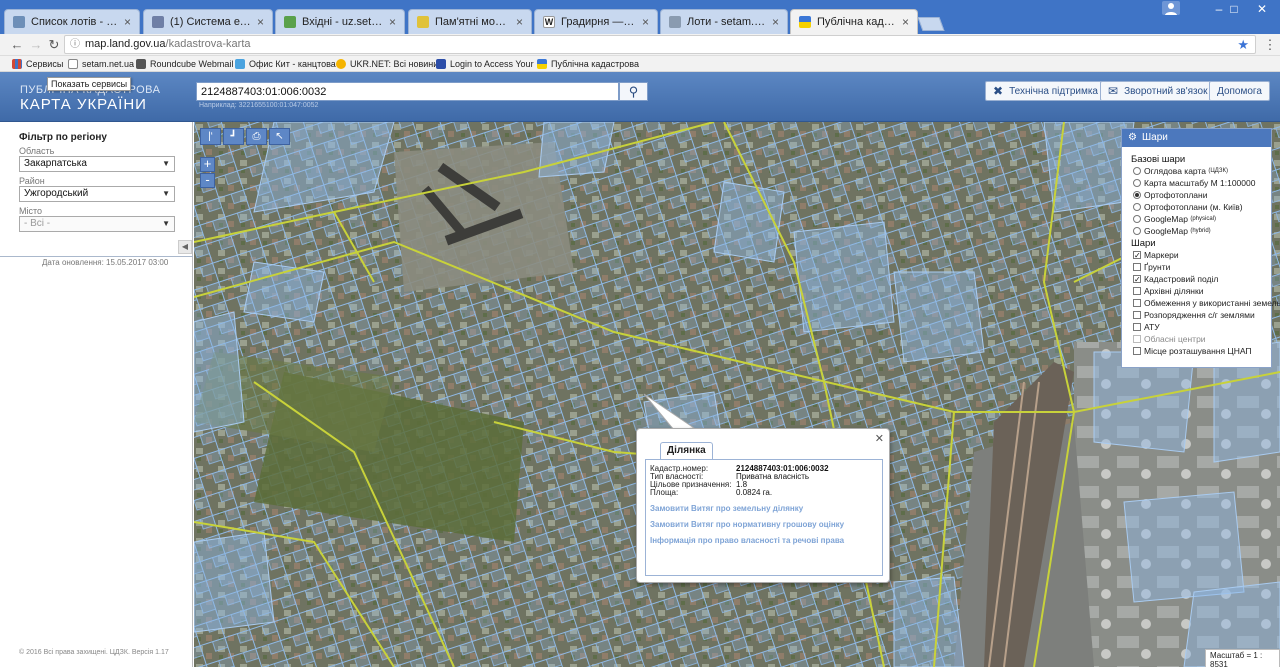 The width and height of the screenshot is (1280, 667). What do you see at coordinates (256, 136) in the screenshot?
I see `print-icon: ⎙` at bounding box center [256, 136].